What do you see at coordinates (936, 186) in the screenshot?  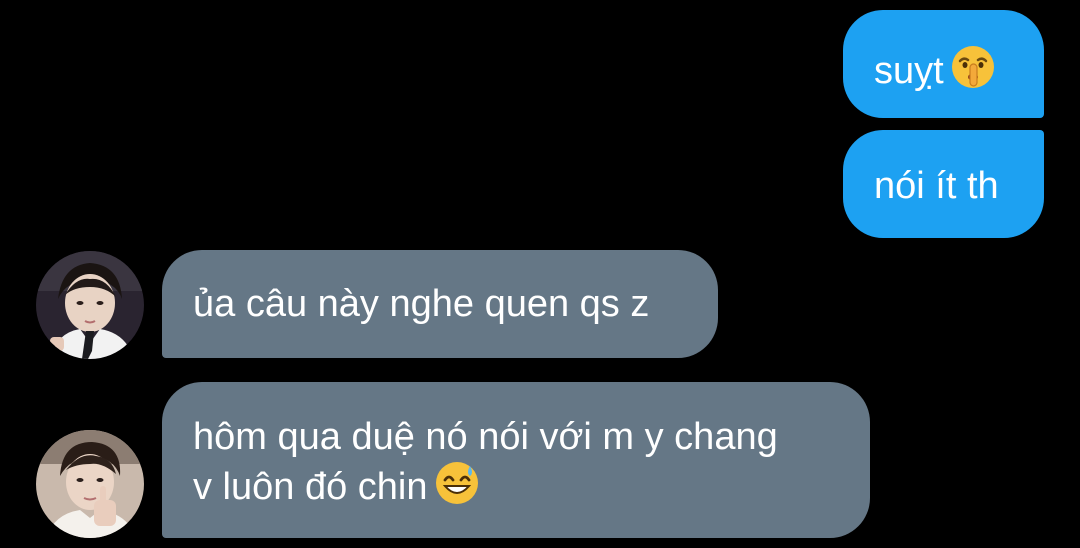 I see `message-text: nói ít th` at bounding box center [936, 186].